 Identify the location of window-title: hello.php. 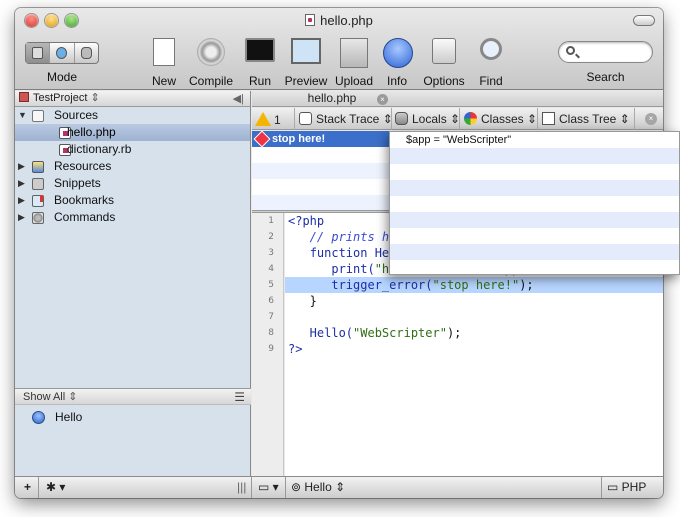
(339, 20).